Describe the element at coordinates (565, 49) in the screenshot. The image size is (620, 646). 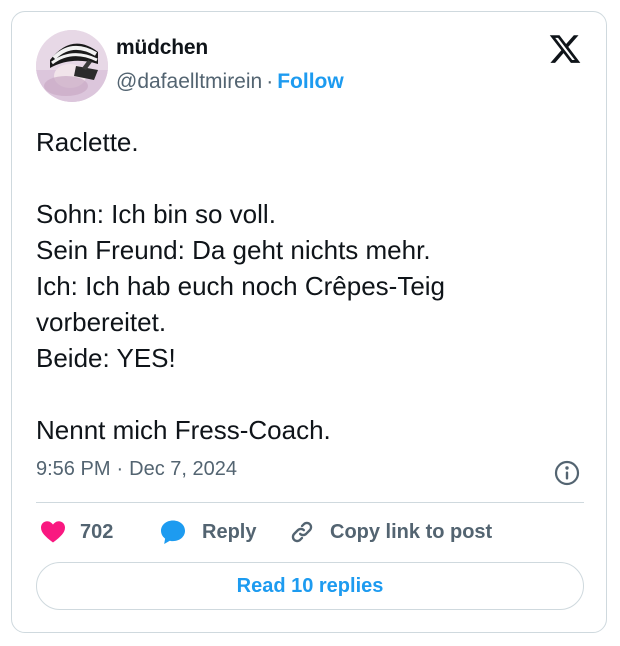
I see `x-logo-icon` at that location.